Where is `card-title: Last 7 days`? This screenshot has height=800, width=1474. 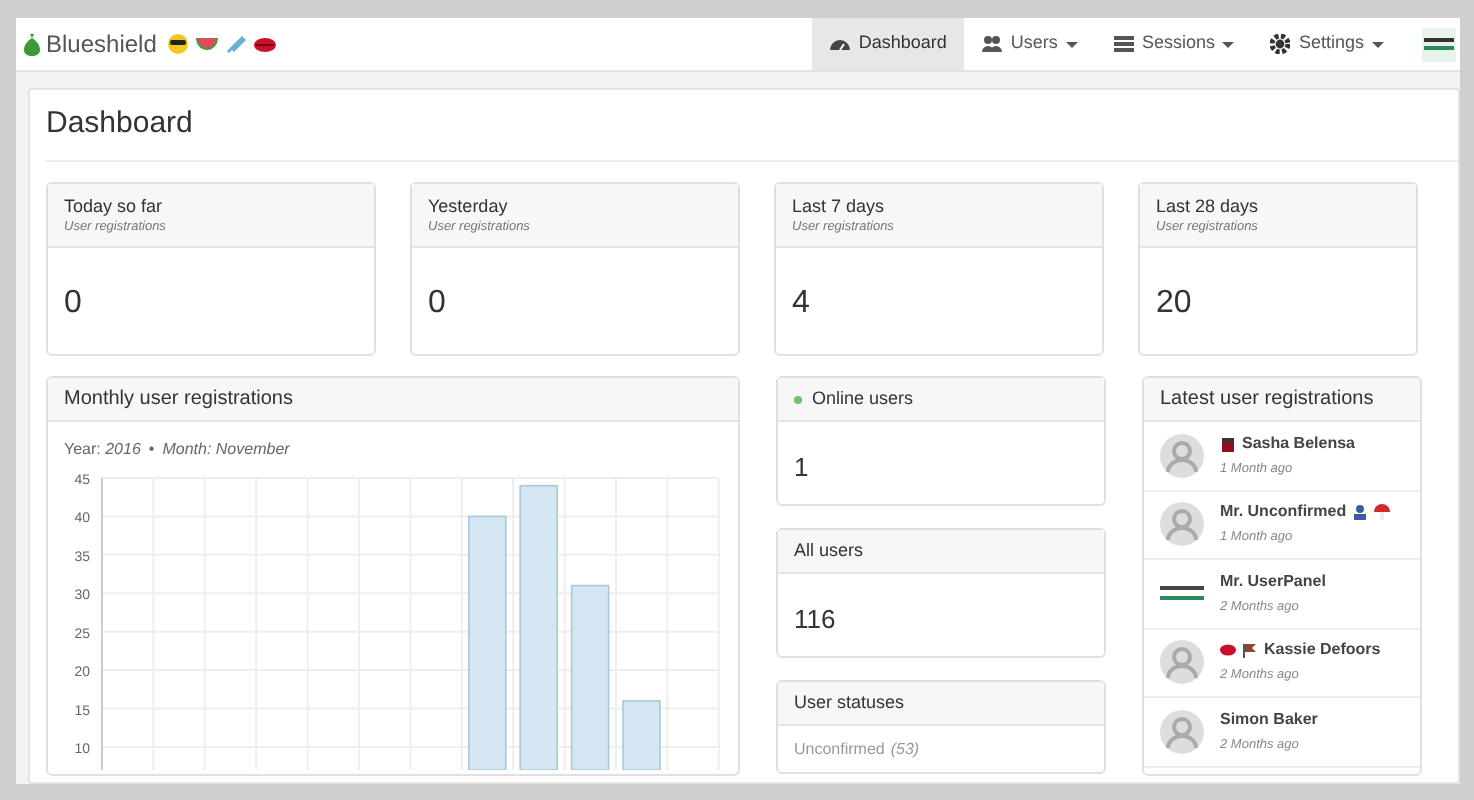
card-title: Last 7 days is located at coordinates (839, 206).